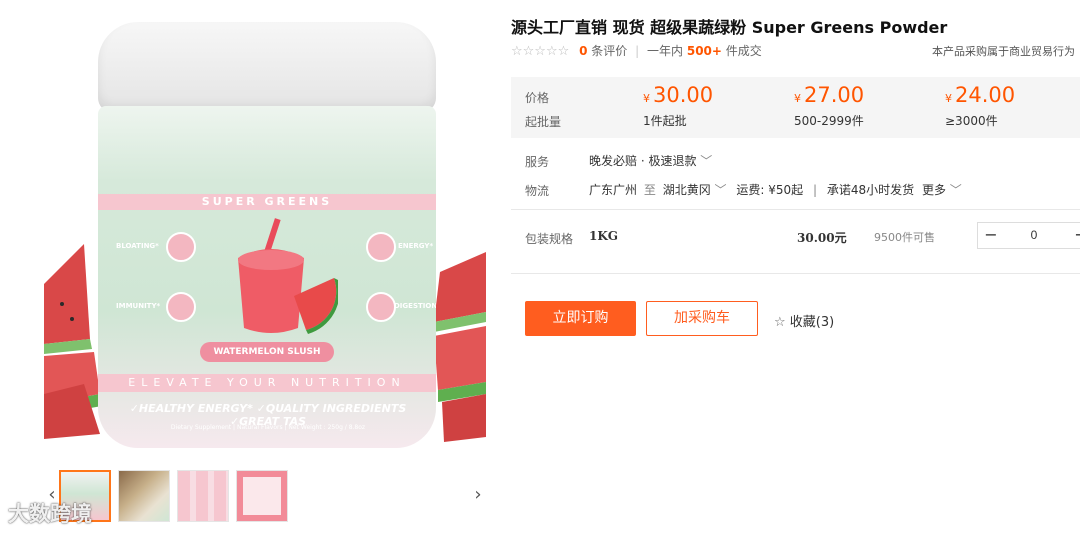 The width and height of the screenshot is (1080, 533). Describe the element at coordinates (665, 51) in the screenshot. I see `sold-period: 一年内` at that location.